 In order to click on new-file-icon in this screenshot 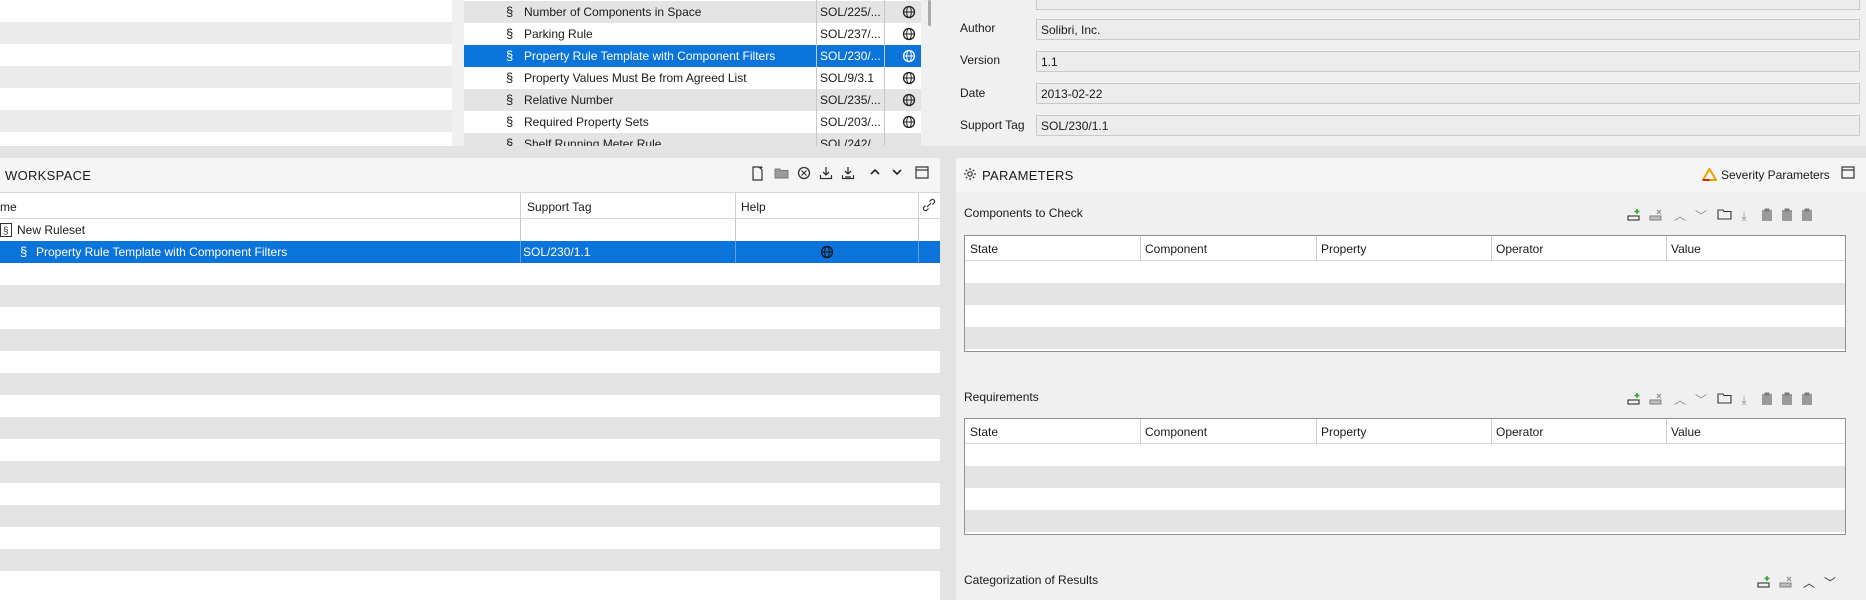, I will do `click(758, 174)`.